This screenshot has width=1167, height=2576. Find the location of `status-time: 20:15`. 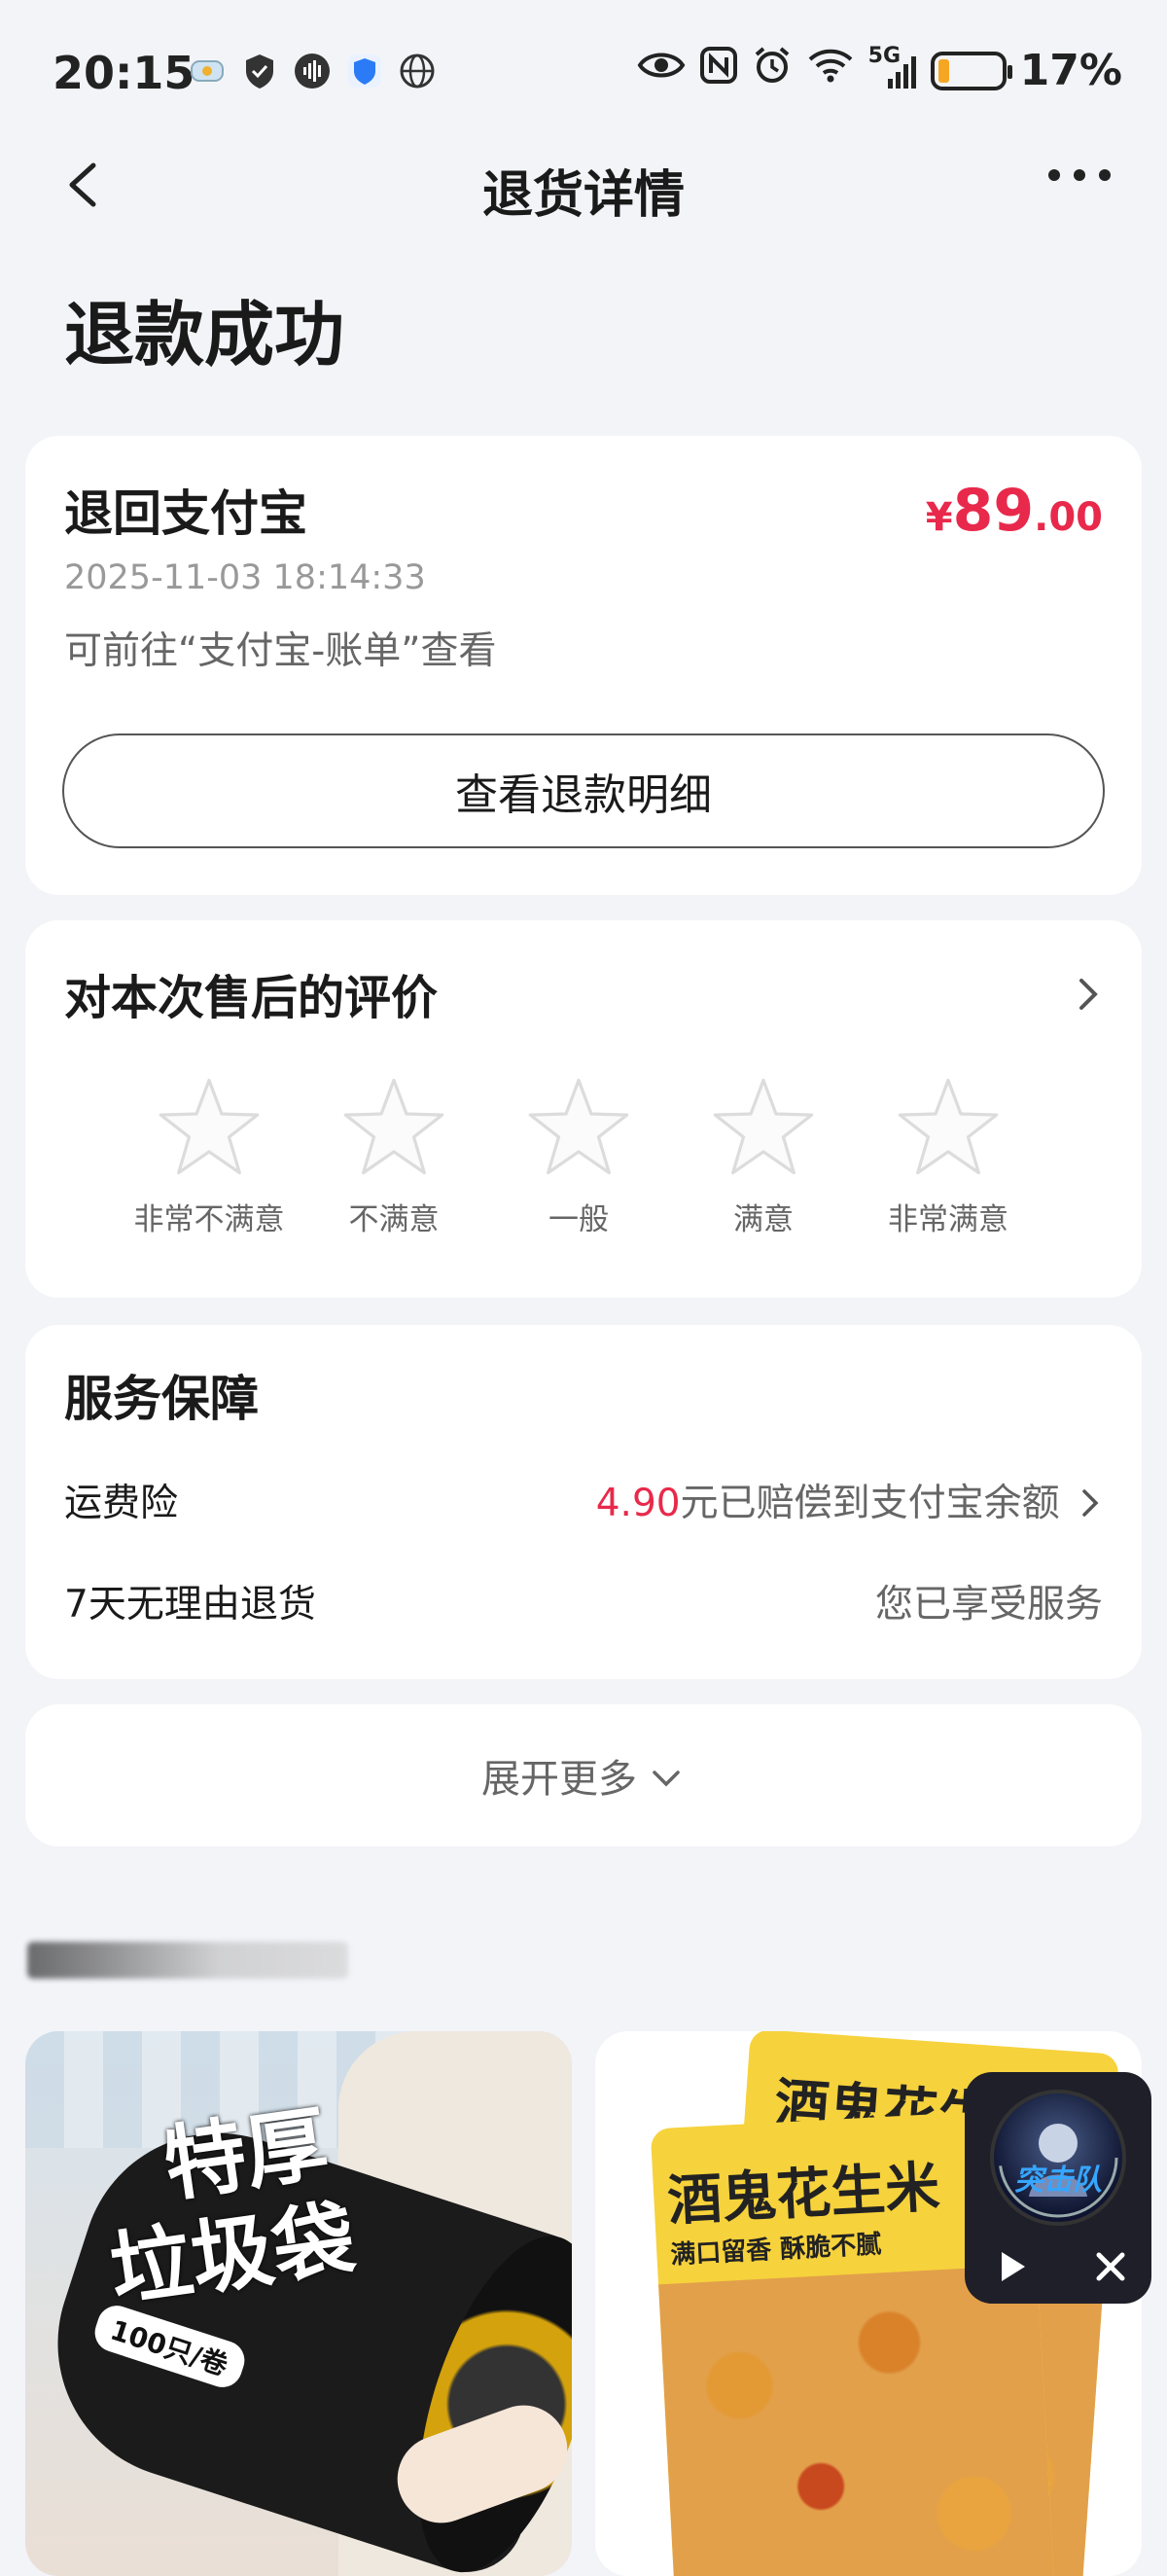

status-time: 20:15 is located at coordinates (124, 73).